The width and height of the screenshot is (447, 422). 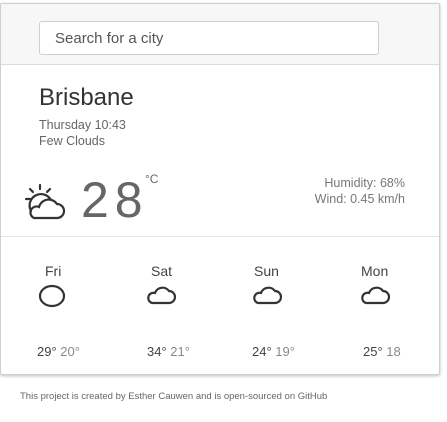 What do you see at coordinates (162, 271) in the screenshot?
I see `forecast-day-label: Sat` at bounding box center [162, 271].